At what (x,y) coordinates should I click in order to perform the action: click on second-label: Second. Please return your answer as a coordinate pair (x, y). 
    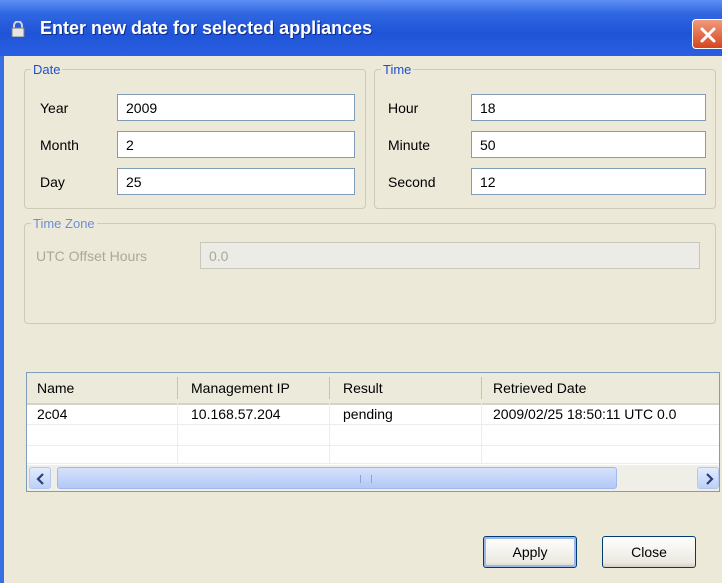
    Looking at the image, I should click on (412, 182).